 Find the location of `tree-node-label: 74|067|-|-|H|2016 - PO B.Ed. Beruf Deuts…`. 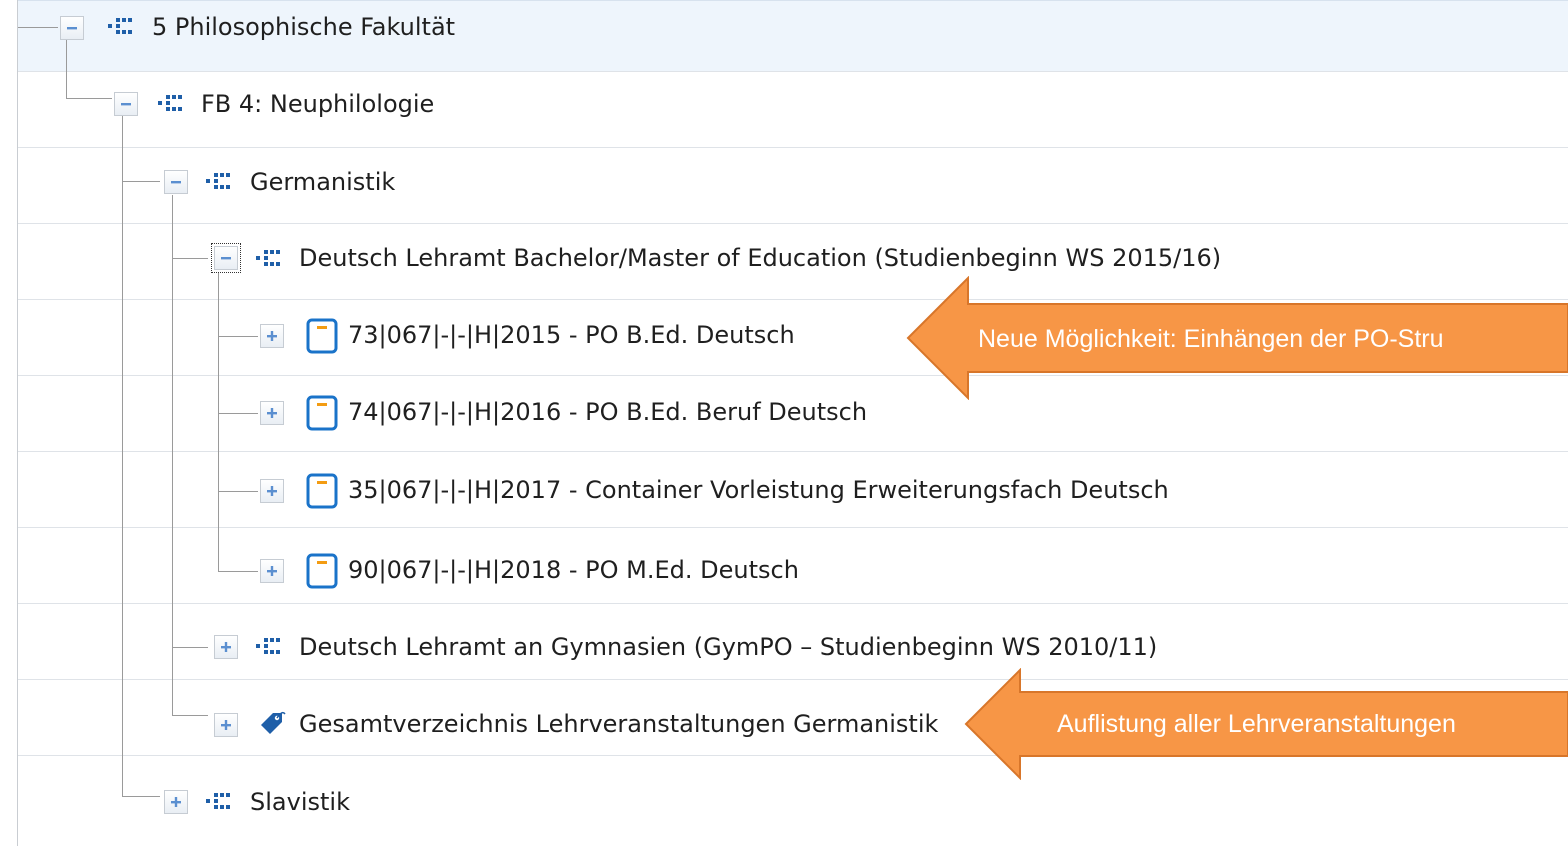

tree-node-label: 74|067|-|-|H|2016 - PO B.Ed. Beruf Deuts… is located at coordinates (607, 412).